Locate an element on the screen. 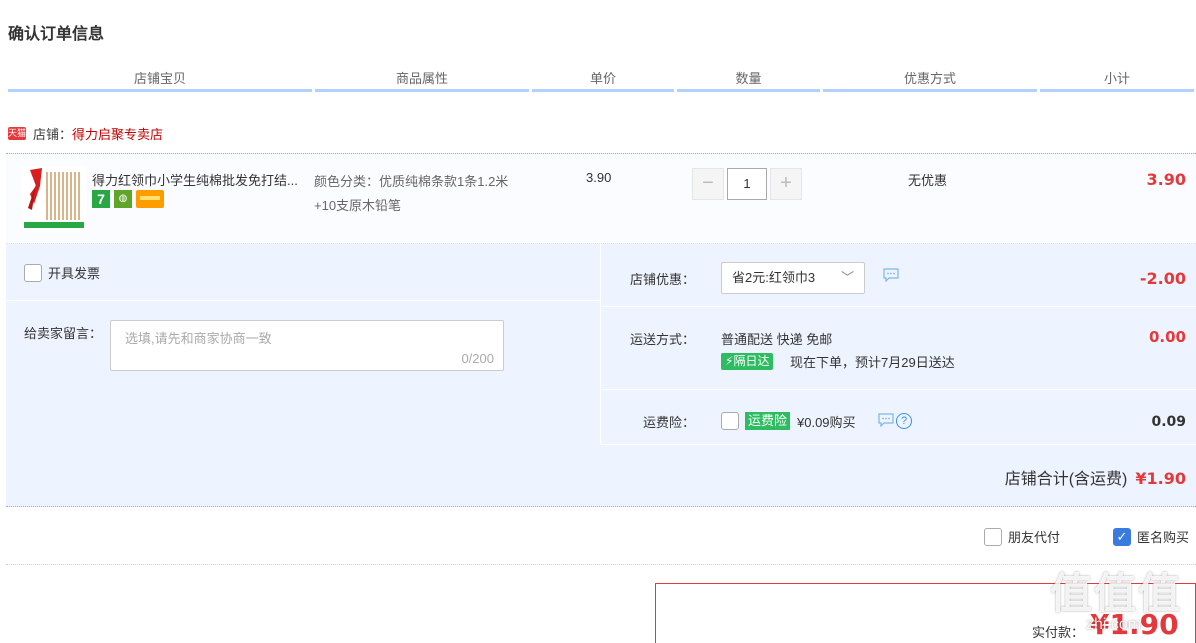 The height and width of the screenshot is (643, 1196). guarantee-icon: ◍ is located at coordinates (123, 199).